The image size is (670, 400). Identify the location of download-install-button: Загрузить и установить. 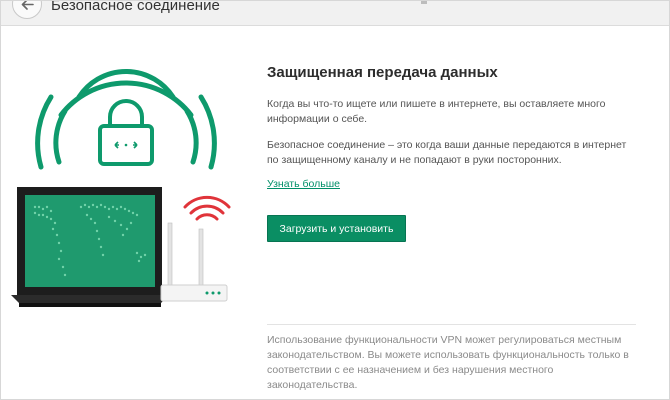
(336, 228).